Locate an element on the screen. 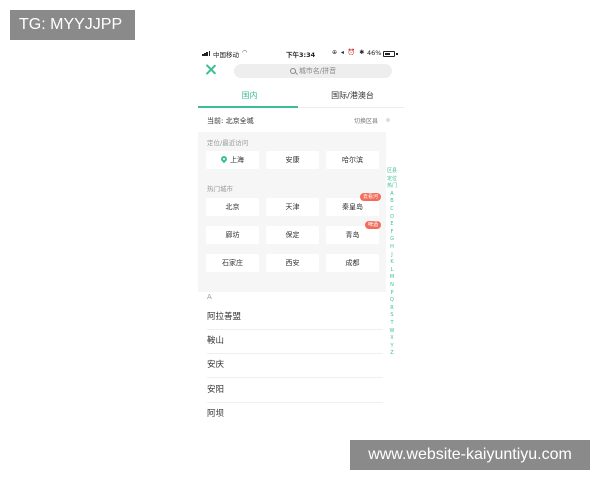  list-item: 鞍山 is located at coordinates (295, 342).